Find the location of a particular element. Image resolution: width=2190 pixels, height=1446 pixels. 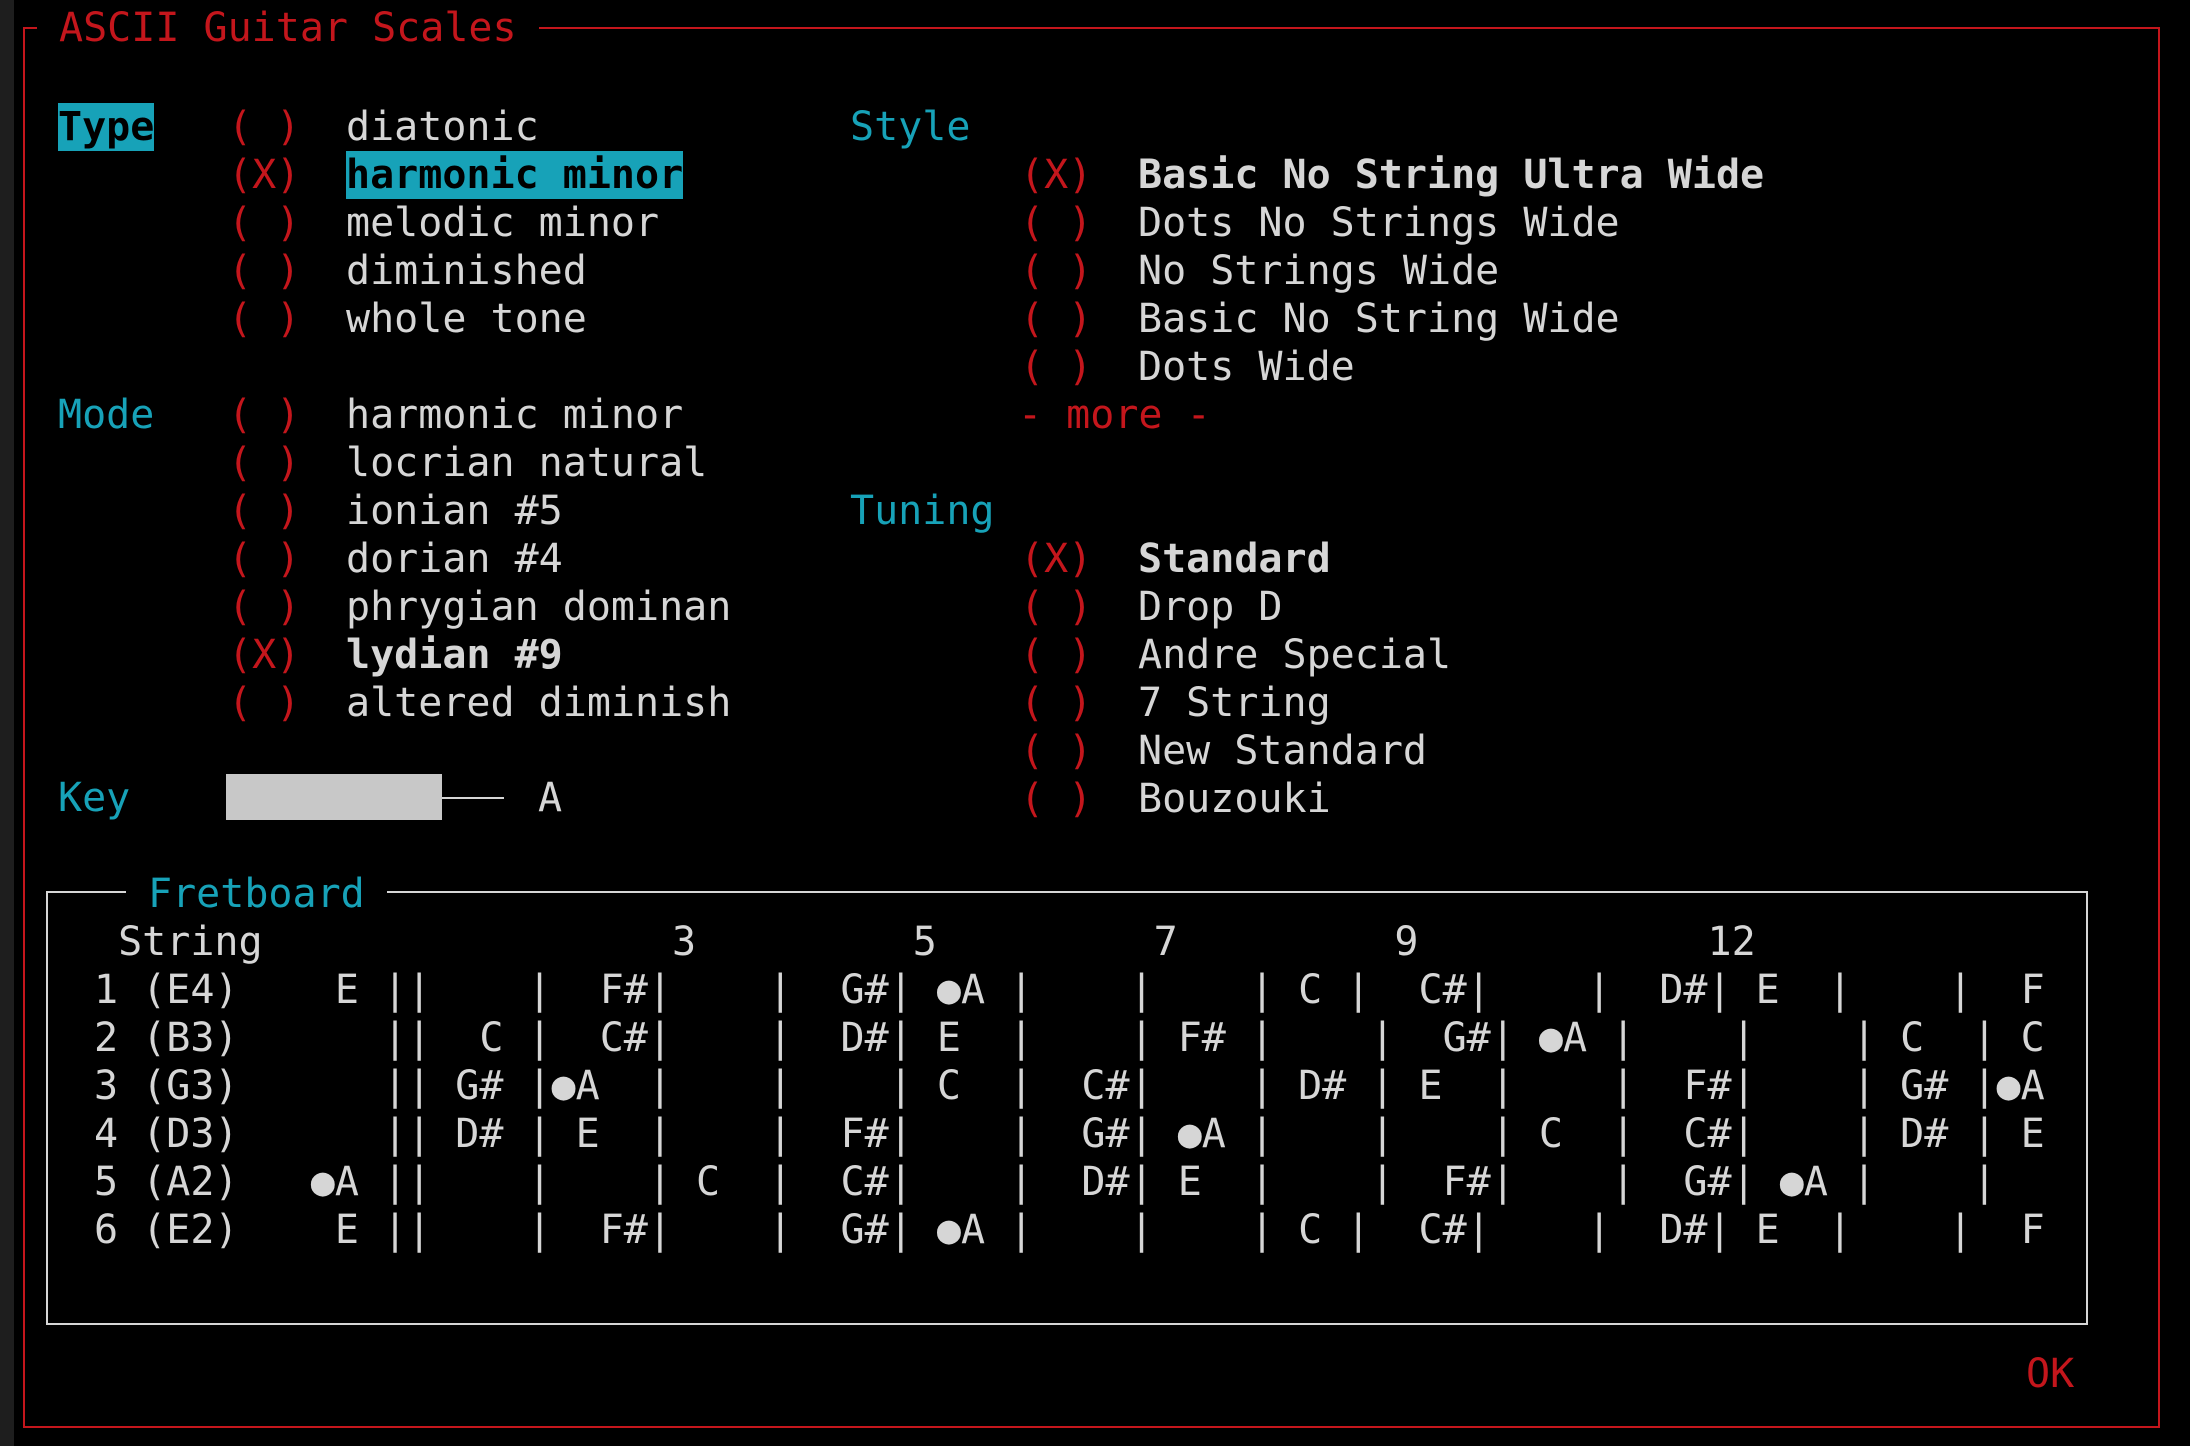

mode-radio-mark: (X) is located at coordinates (264, 655).